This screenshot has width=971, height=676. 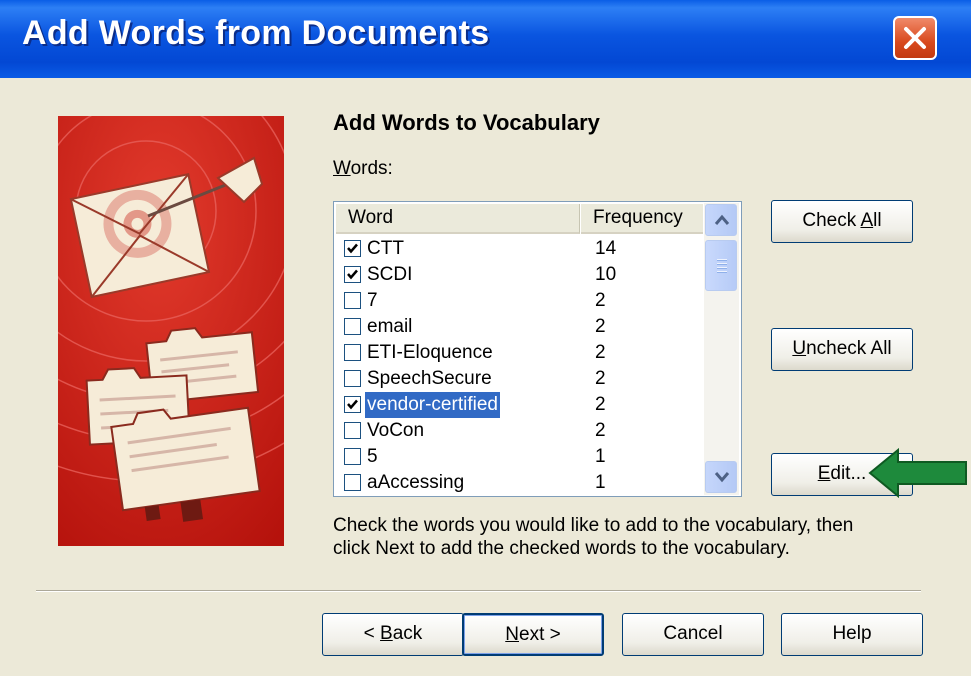 I want to click on scroll-thumb, so click(x=721, y=265).